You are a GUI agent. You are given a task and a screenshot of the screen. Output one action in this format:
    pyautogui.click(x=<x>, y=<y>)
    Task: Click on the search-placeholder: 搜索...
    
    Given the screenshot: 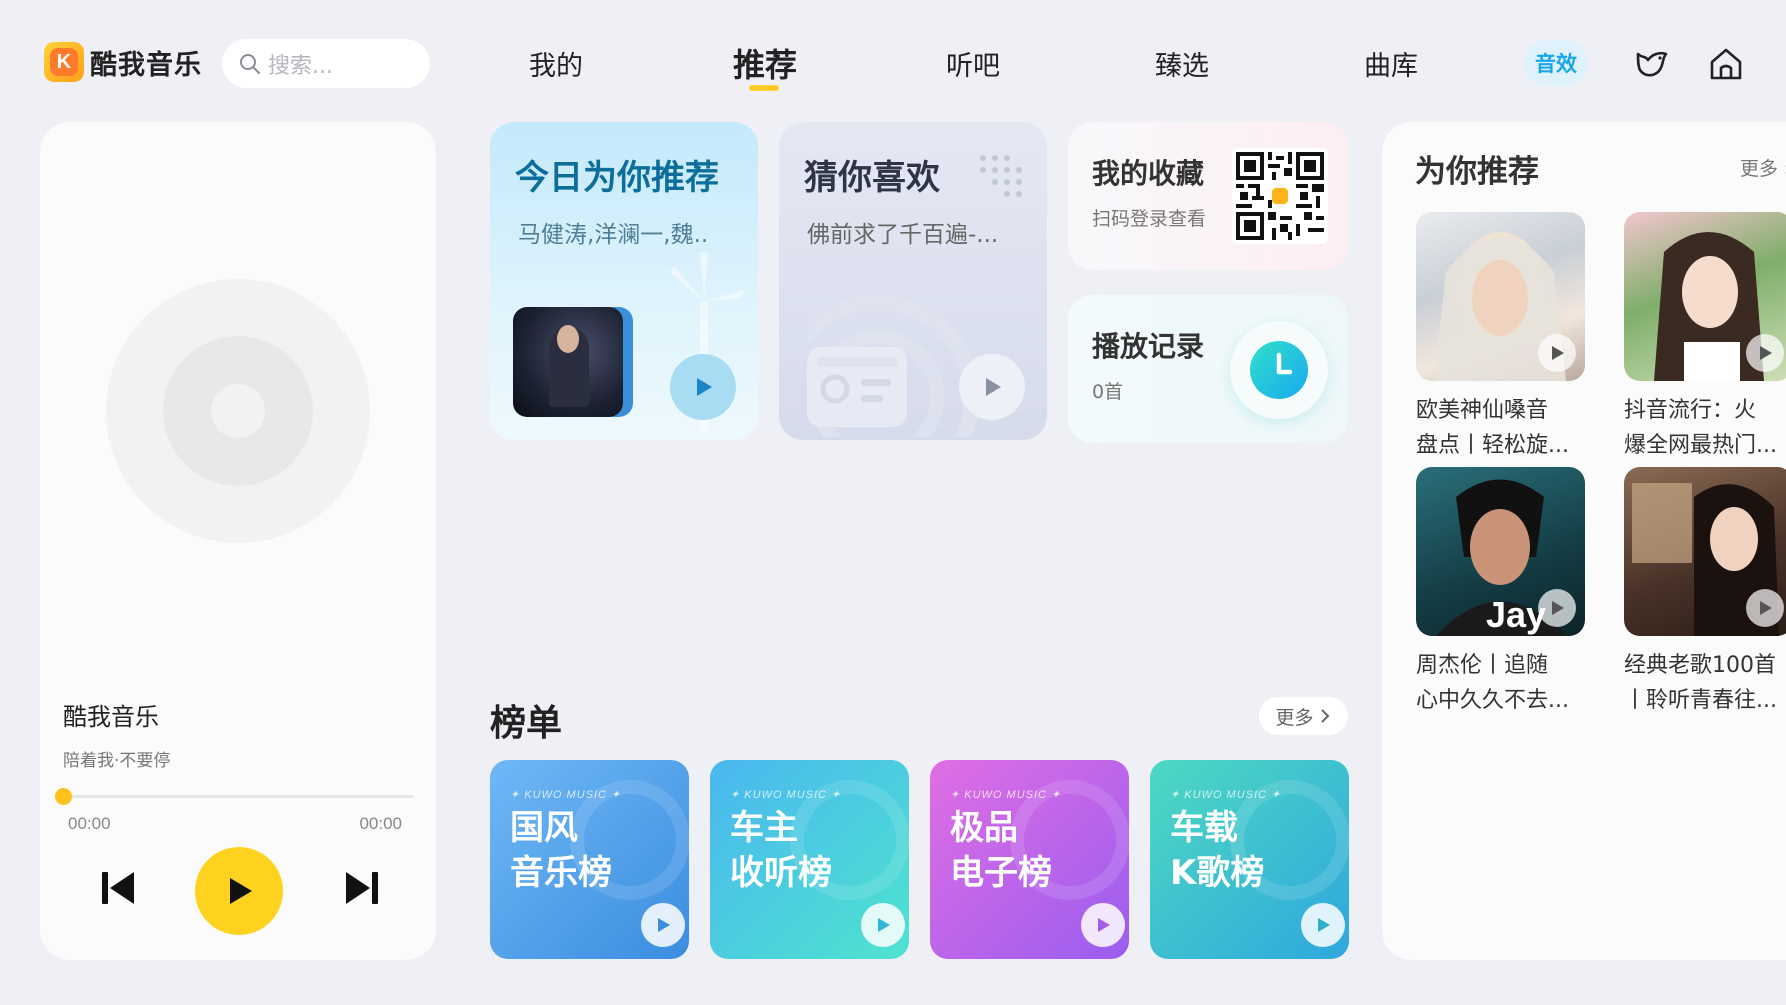 What is the action you would take?
    pyautogui.click(x=300, y=66)
    